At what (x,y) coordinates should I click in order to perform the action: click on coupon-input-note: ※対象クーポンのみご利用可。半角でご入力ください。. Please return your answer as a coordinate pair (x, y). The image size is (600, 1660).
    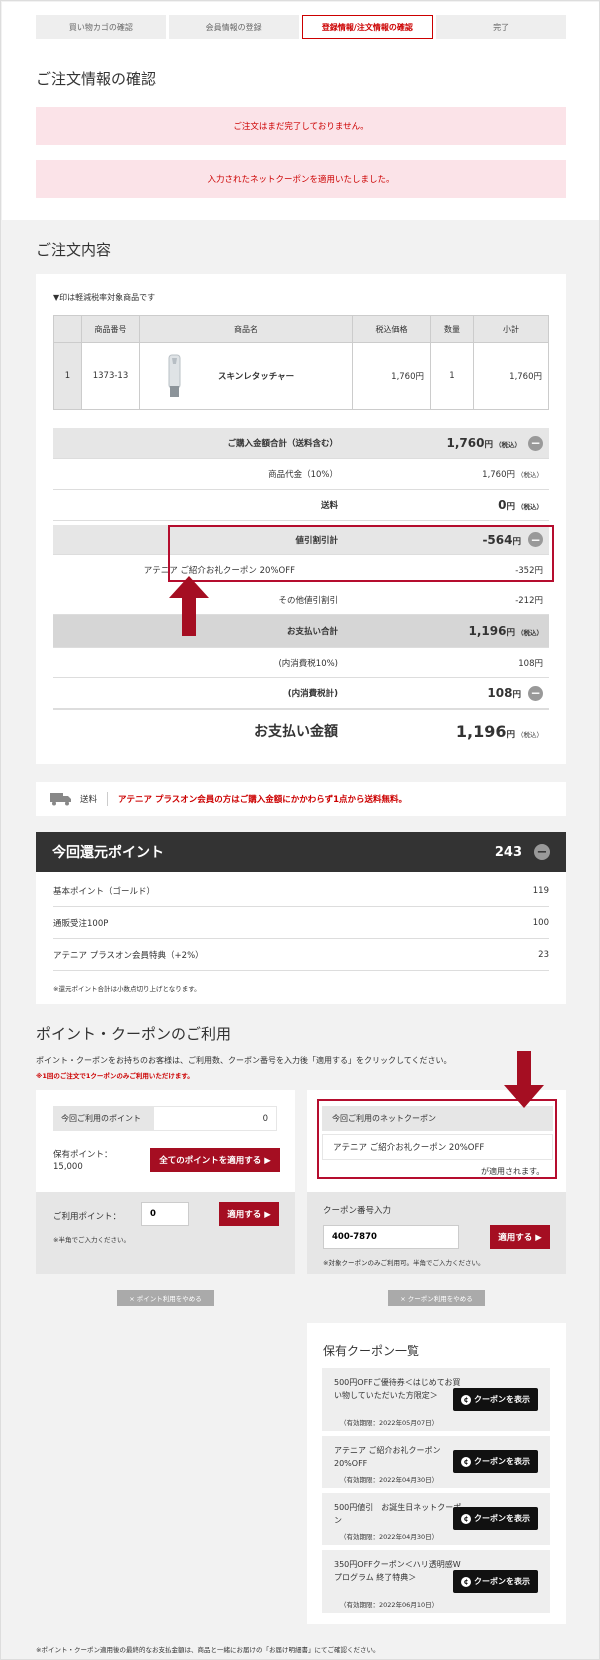
    Looking at the image, I should click on (404, 1263).